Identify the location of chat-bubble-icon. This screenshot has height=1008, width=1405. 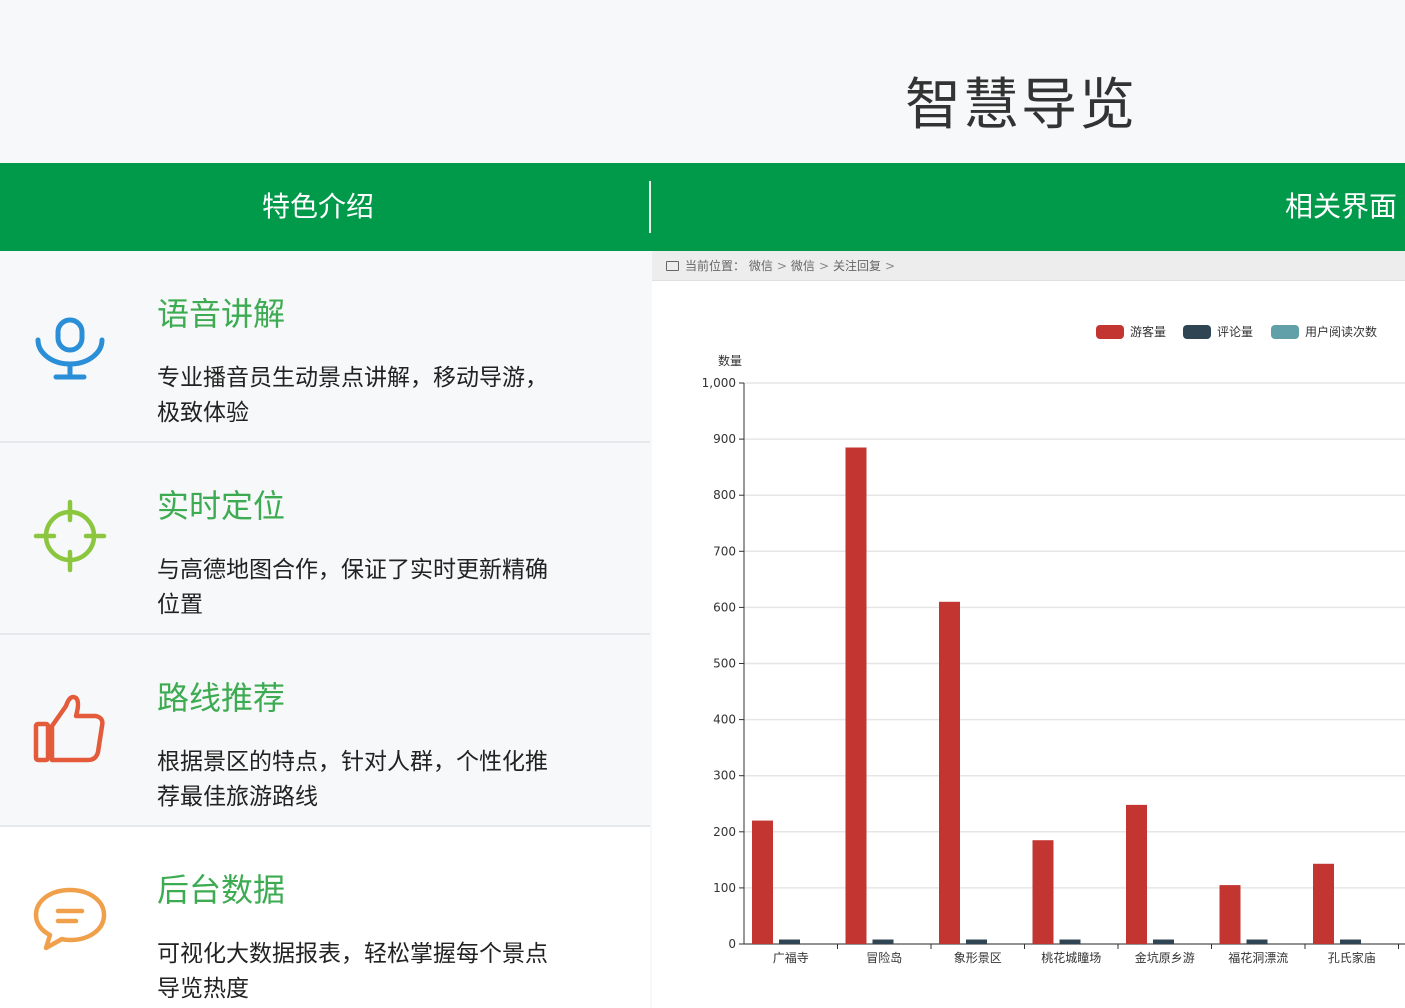
(70, 919).